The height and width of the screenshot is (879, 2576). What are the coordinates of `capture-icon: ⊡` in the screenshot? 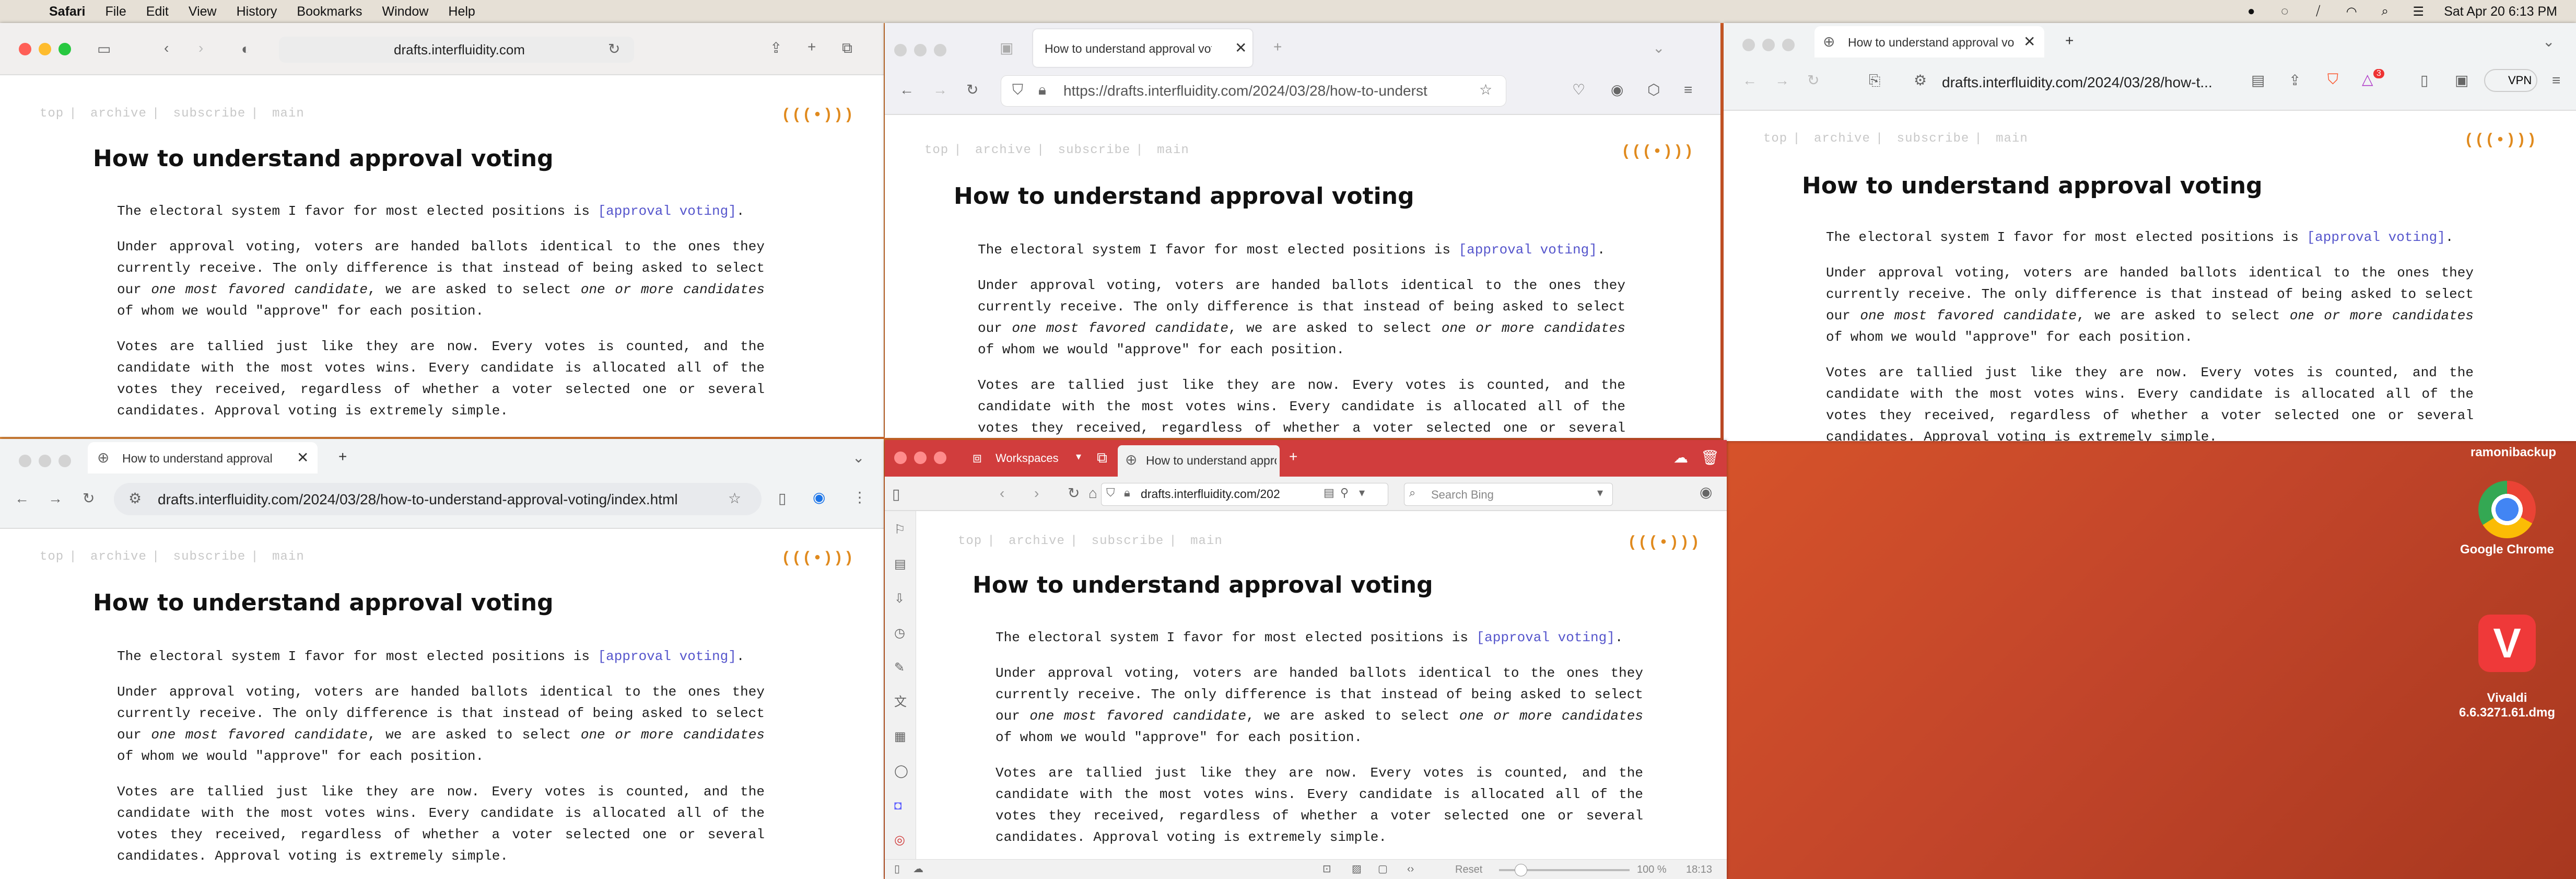 It's located at (1326, 869).